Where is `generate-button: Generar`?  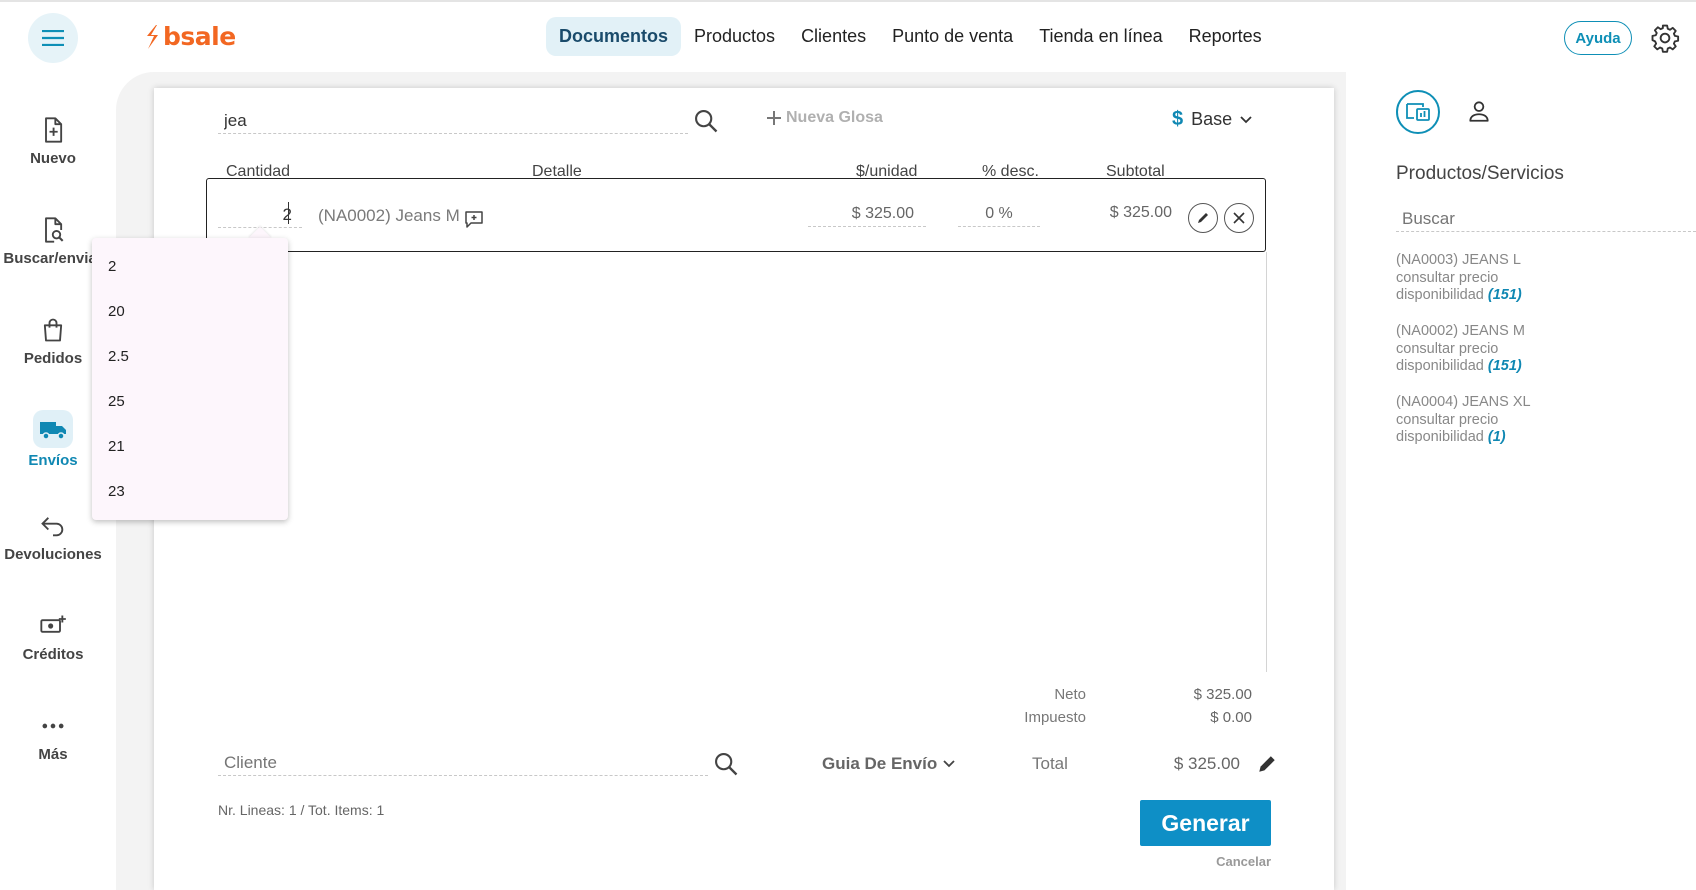
generate-button: Generar is located at coordinates (1205, 823).